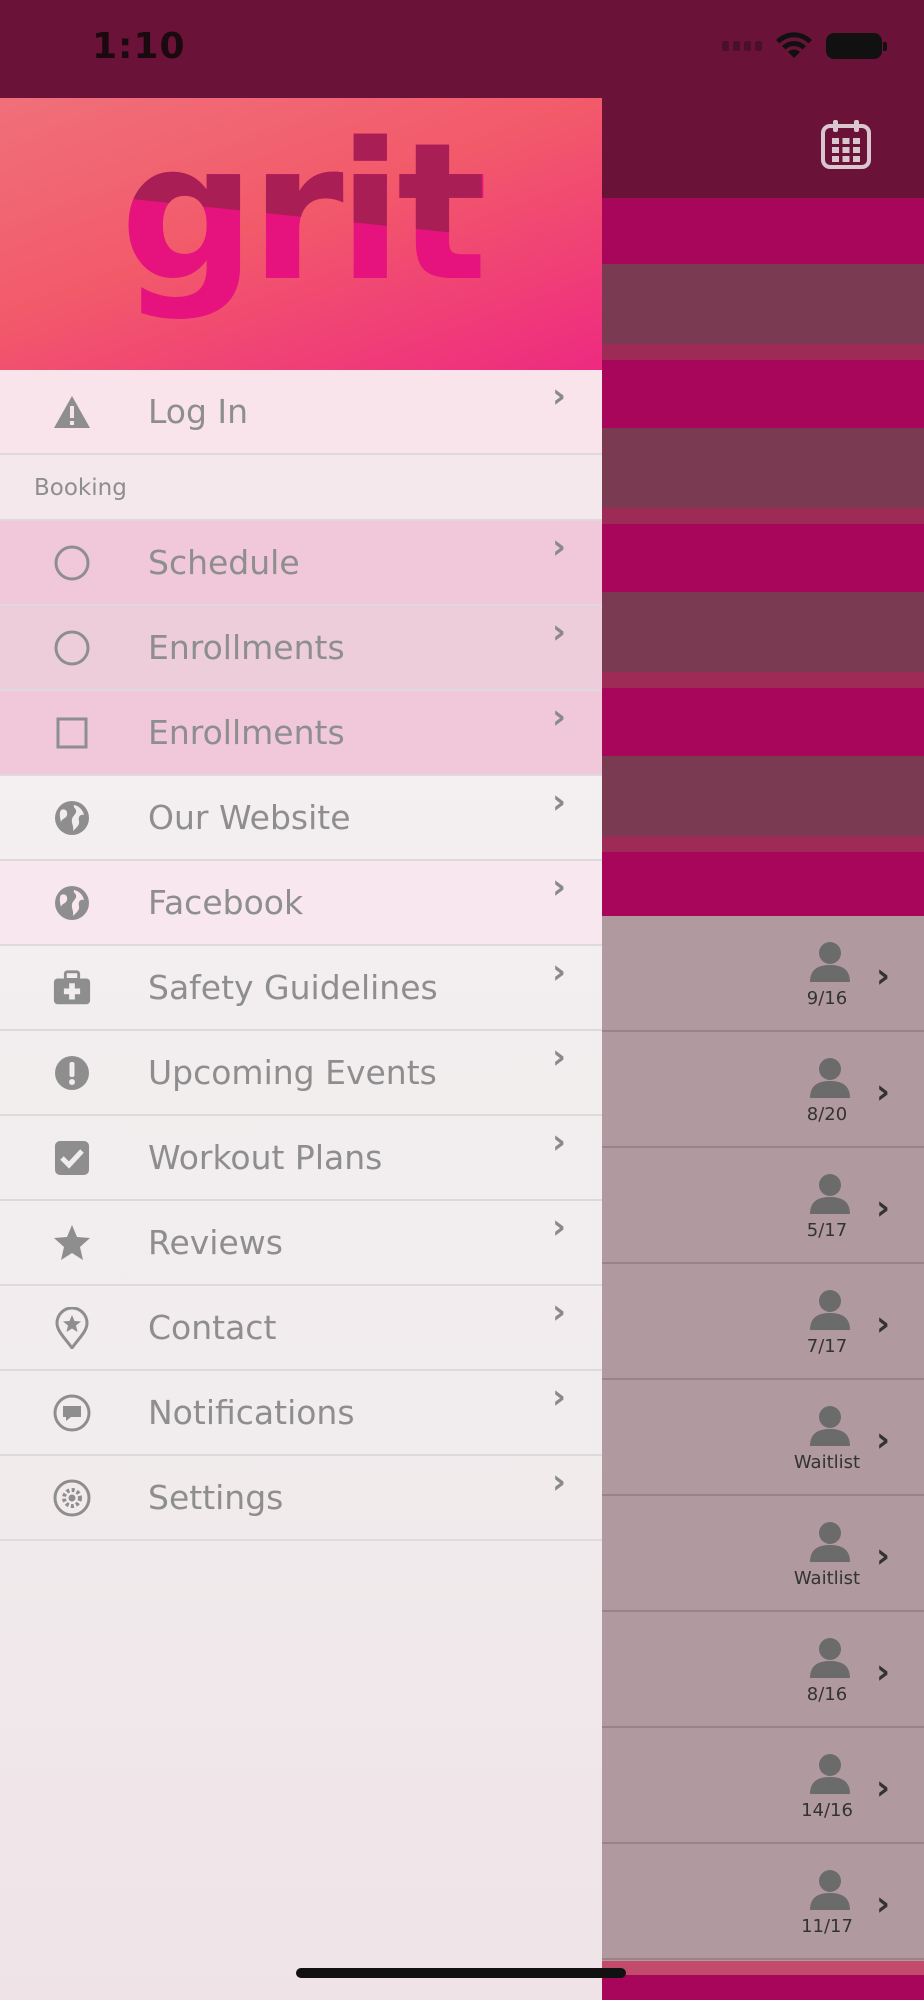 The image size is (924, 2000). I want to click on menu-label: Contact, so click(212, 1327).